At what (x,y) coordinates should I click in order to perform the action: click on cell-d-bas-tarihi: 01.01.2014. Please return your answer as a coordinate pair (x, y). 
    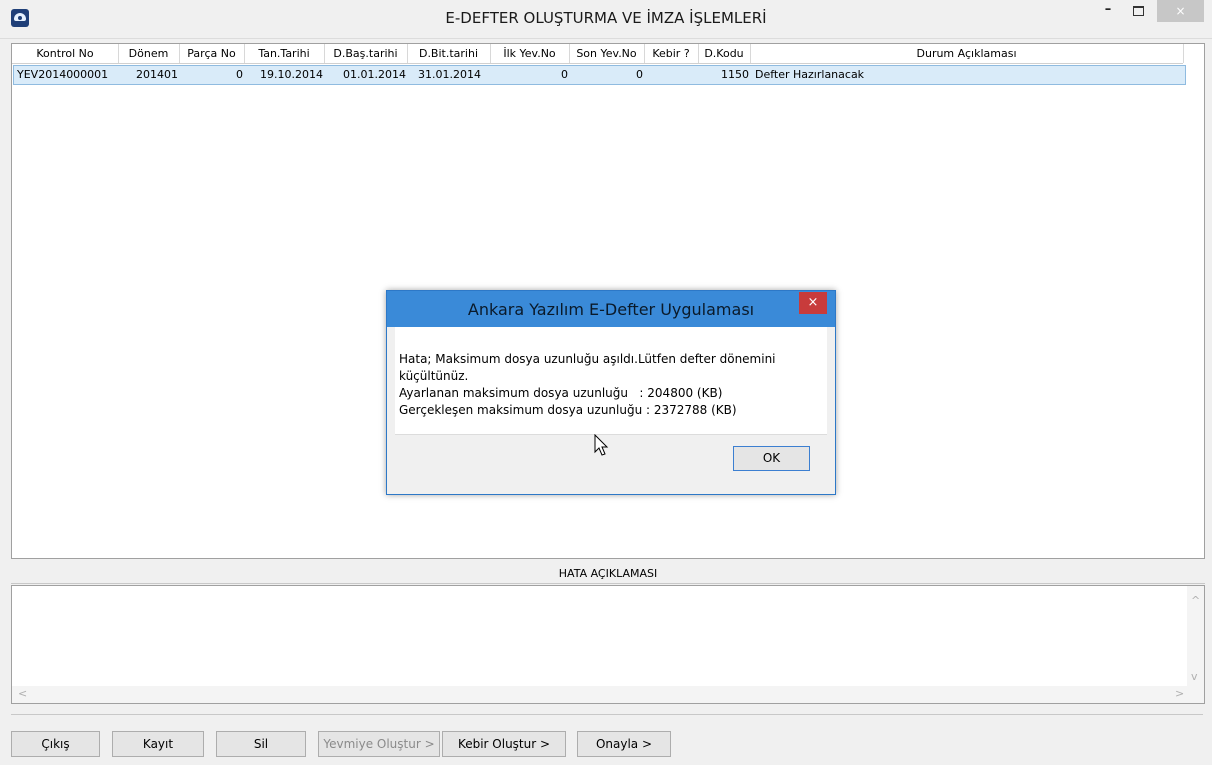
    Looking at the image, I should click on (374, 74).